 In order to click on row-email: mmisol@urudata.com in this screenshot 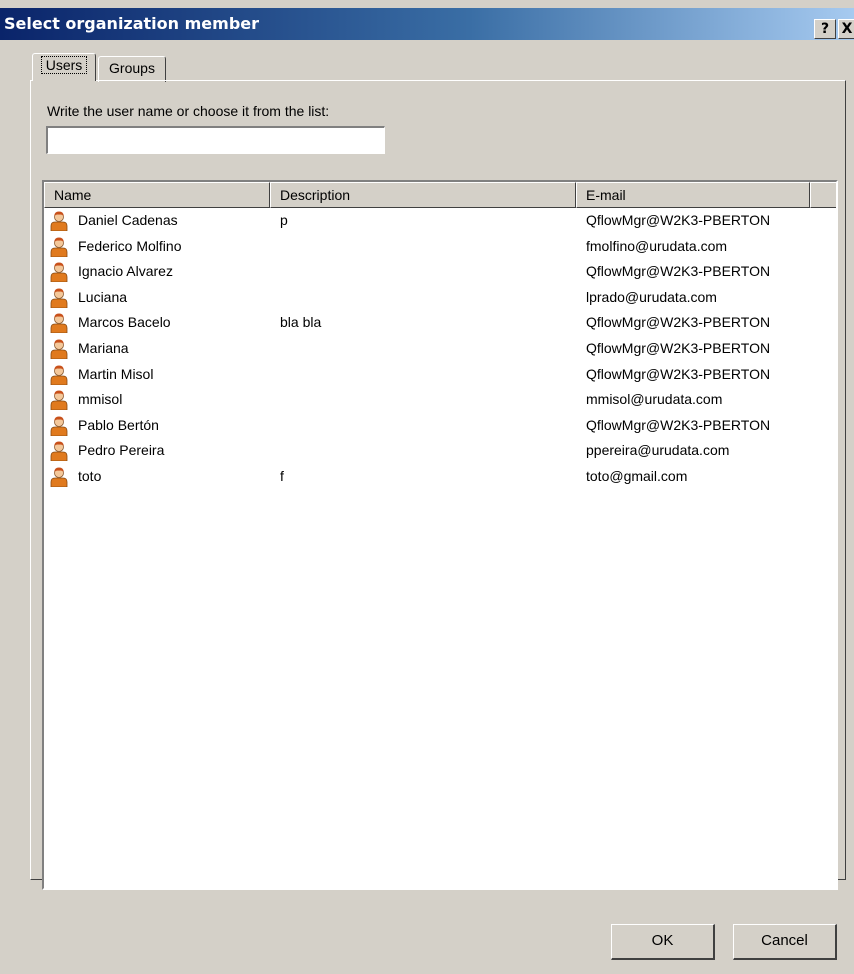, I will do `click(654, 399)`.